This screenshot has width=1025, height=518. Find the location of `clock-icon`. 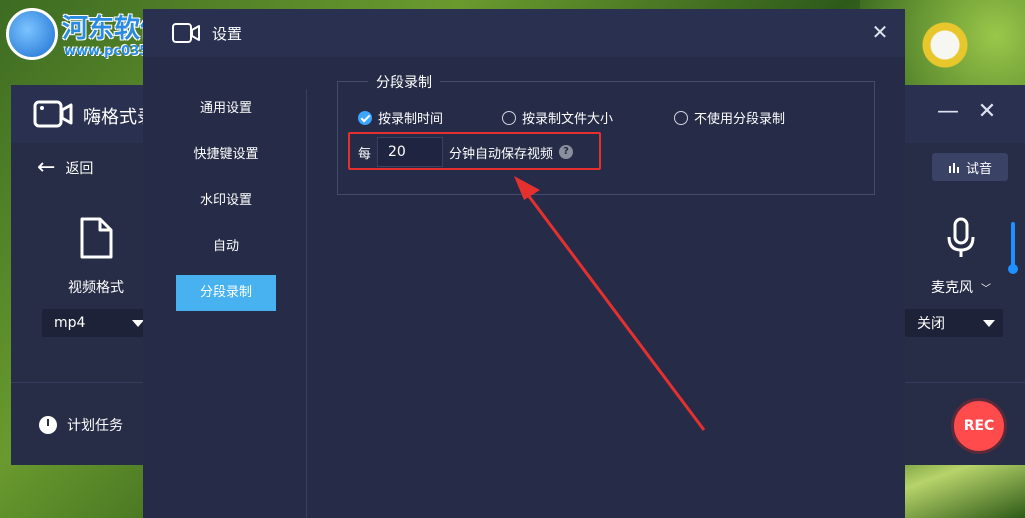

clock-icon is located at coordinates (48, 425).